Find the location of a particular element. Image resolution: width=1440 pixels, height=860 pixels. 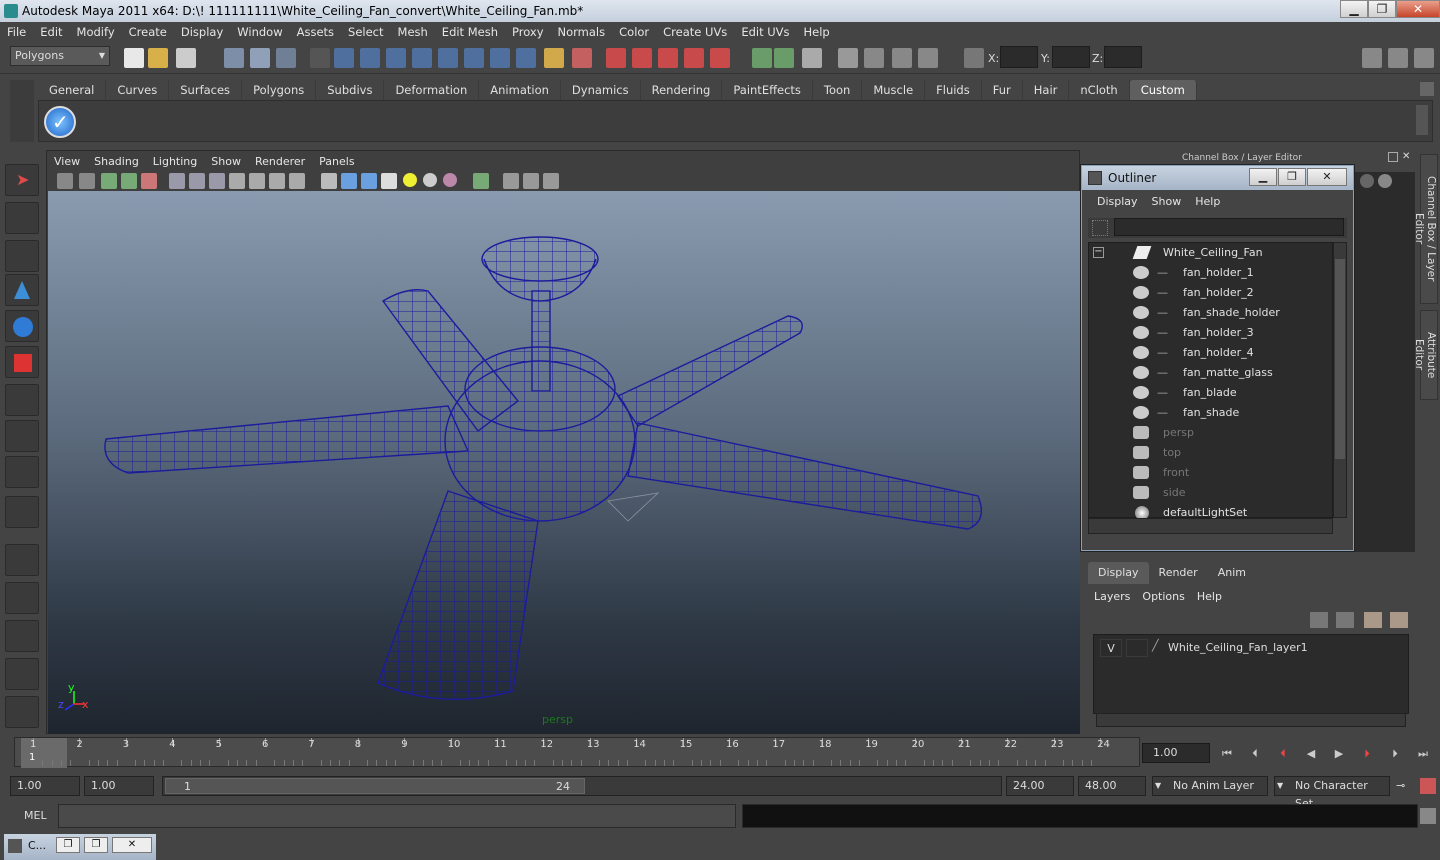

rotate-tool-icon is located at coordinates (22, 326).